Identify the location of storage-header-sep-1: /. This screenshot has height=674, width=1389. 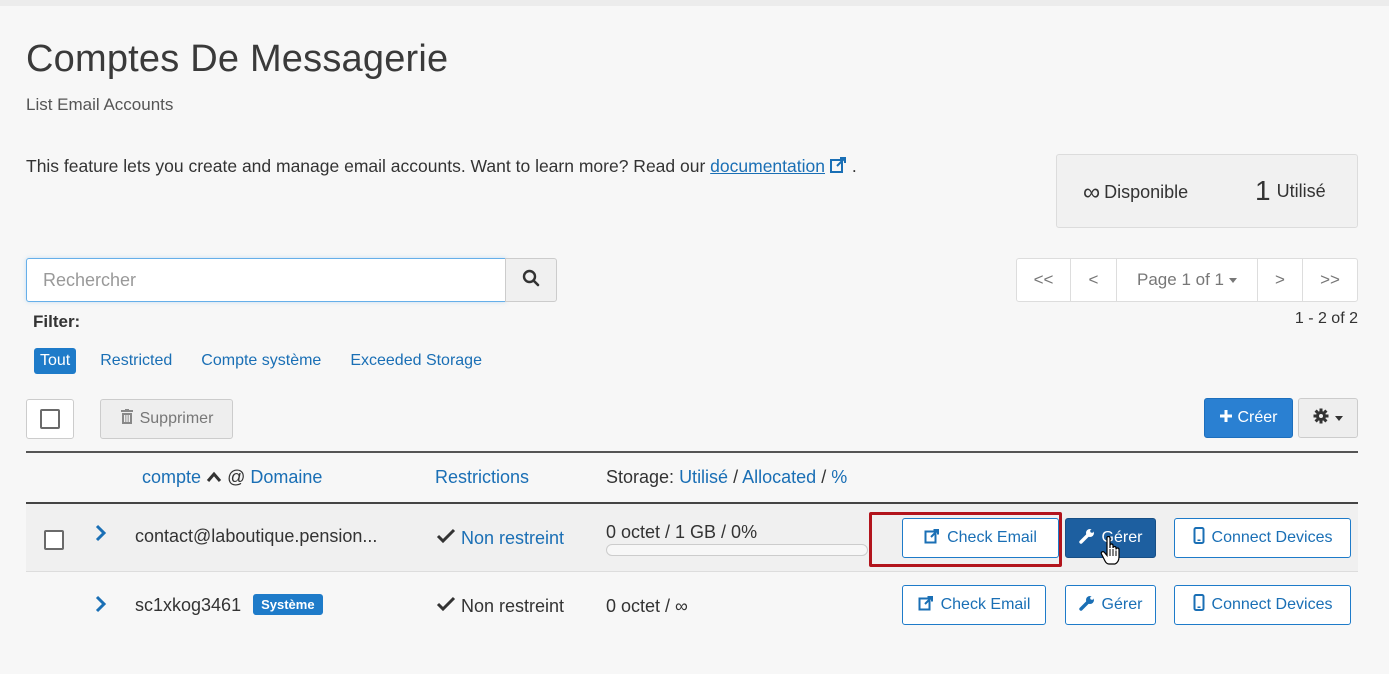
(736, 477).